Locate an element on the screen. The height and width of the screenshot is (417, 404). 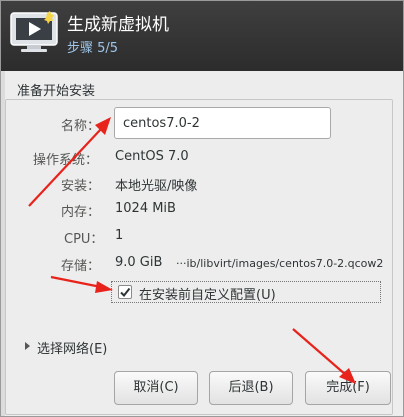
cpu-label: CPU： is located at coordinates (84, 239).